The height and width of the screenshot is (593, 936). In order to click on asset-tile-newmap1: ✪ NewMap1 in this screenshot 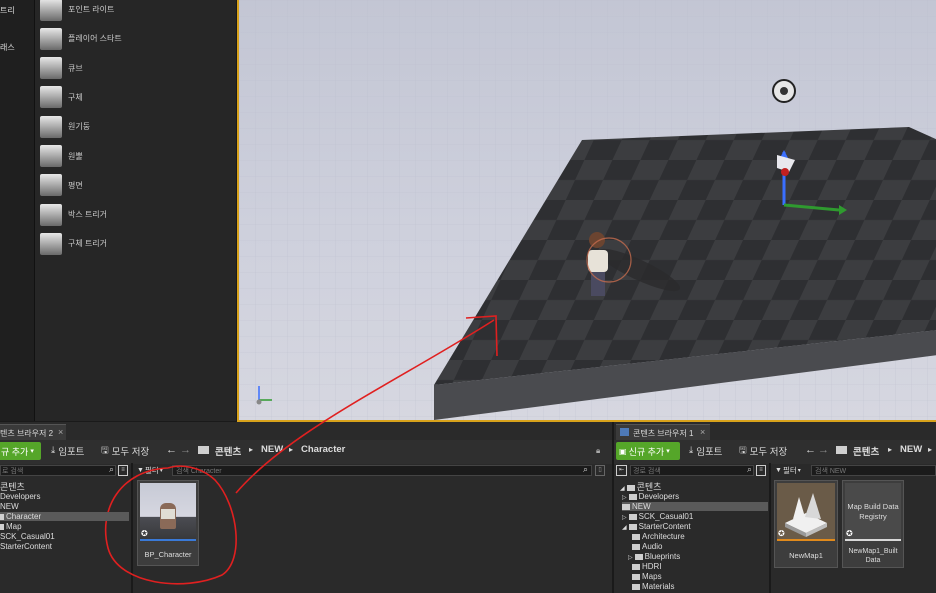, I will do `click(806, 524)`.